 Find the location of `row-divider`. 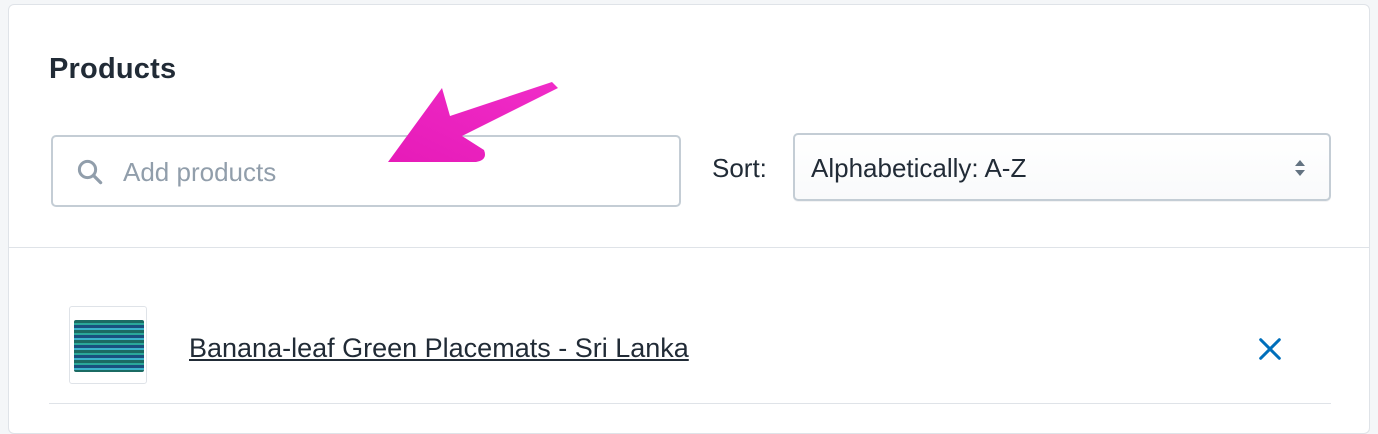

row-divider is located at coordinates (690, 403).